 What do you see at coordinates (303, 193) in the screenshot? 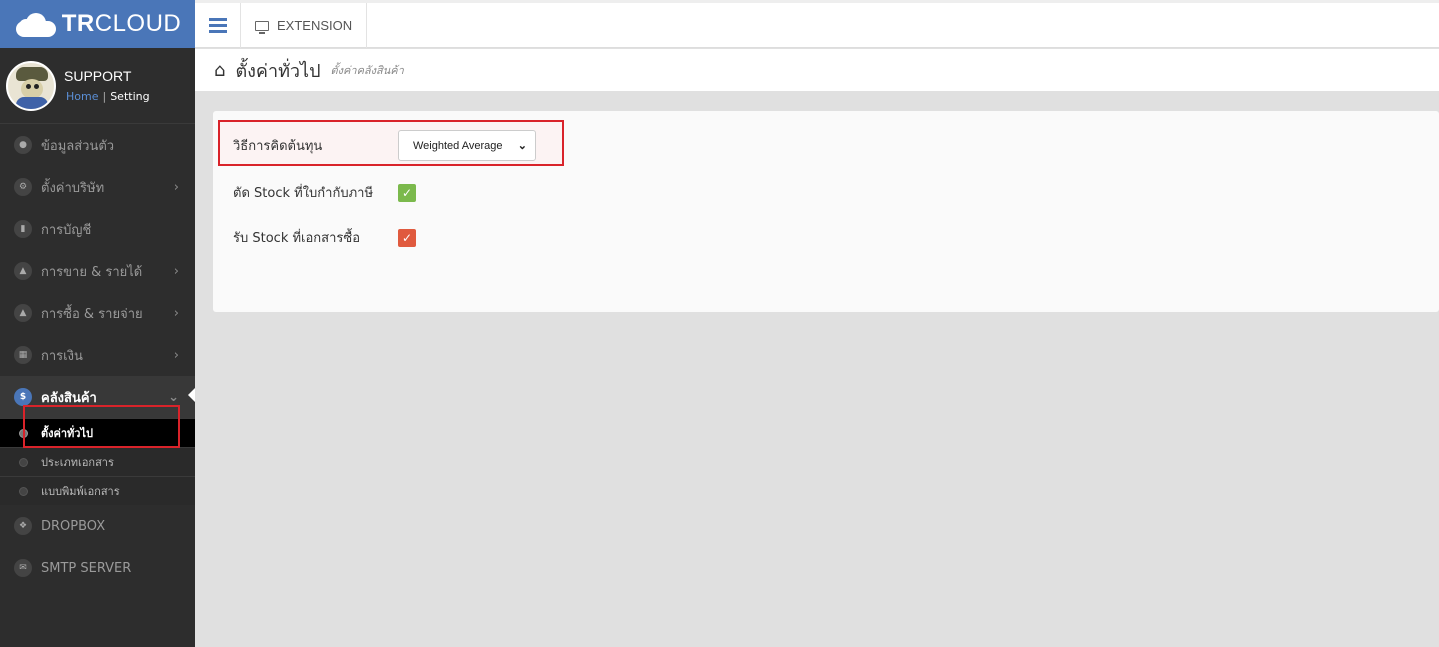
I see `cut-stock-label: ตัด Stock ที่ใบกำกับภาษี` at bounding box center [303, 193].